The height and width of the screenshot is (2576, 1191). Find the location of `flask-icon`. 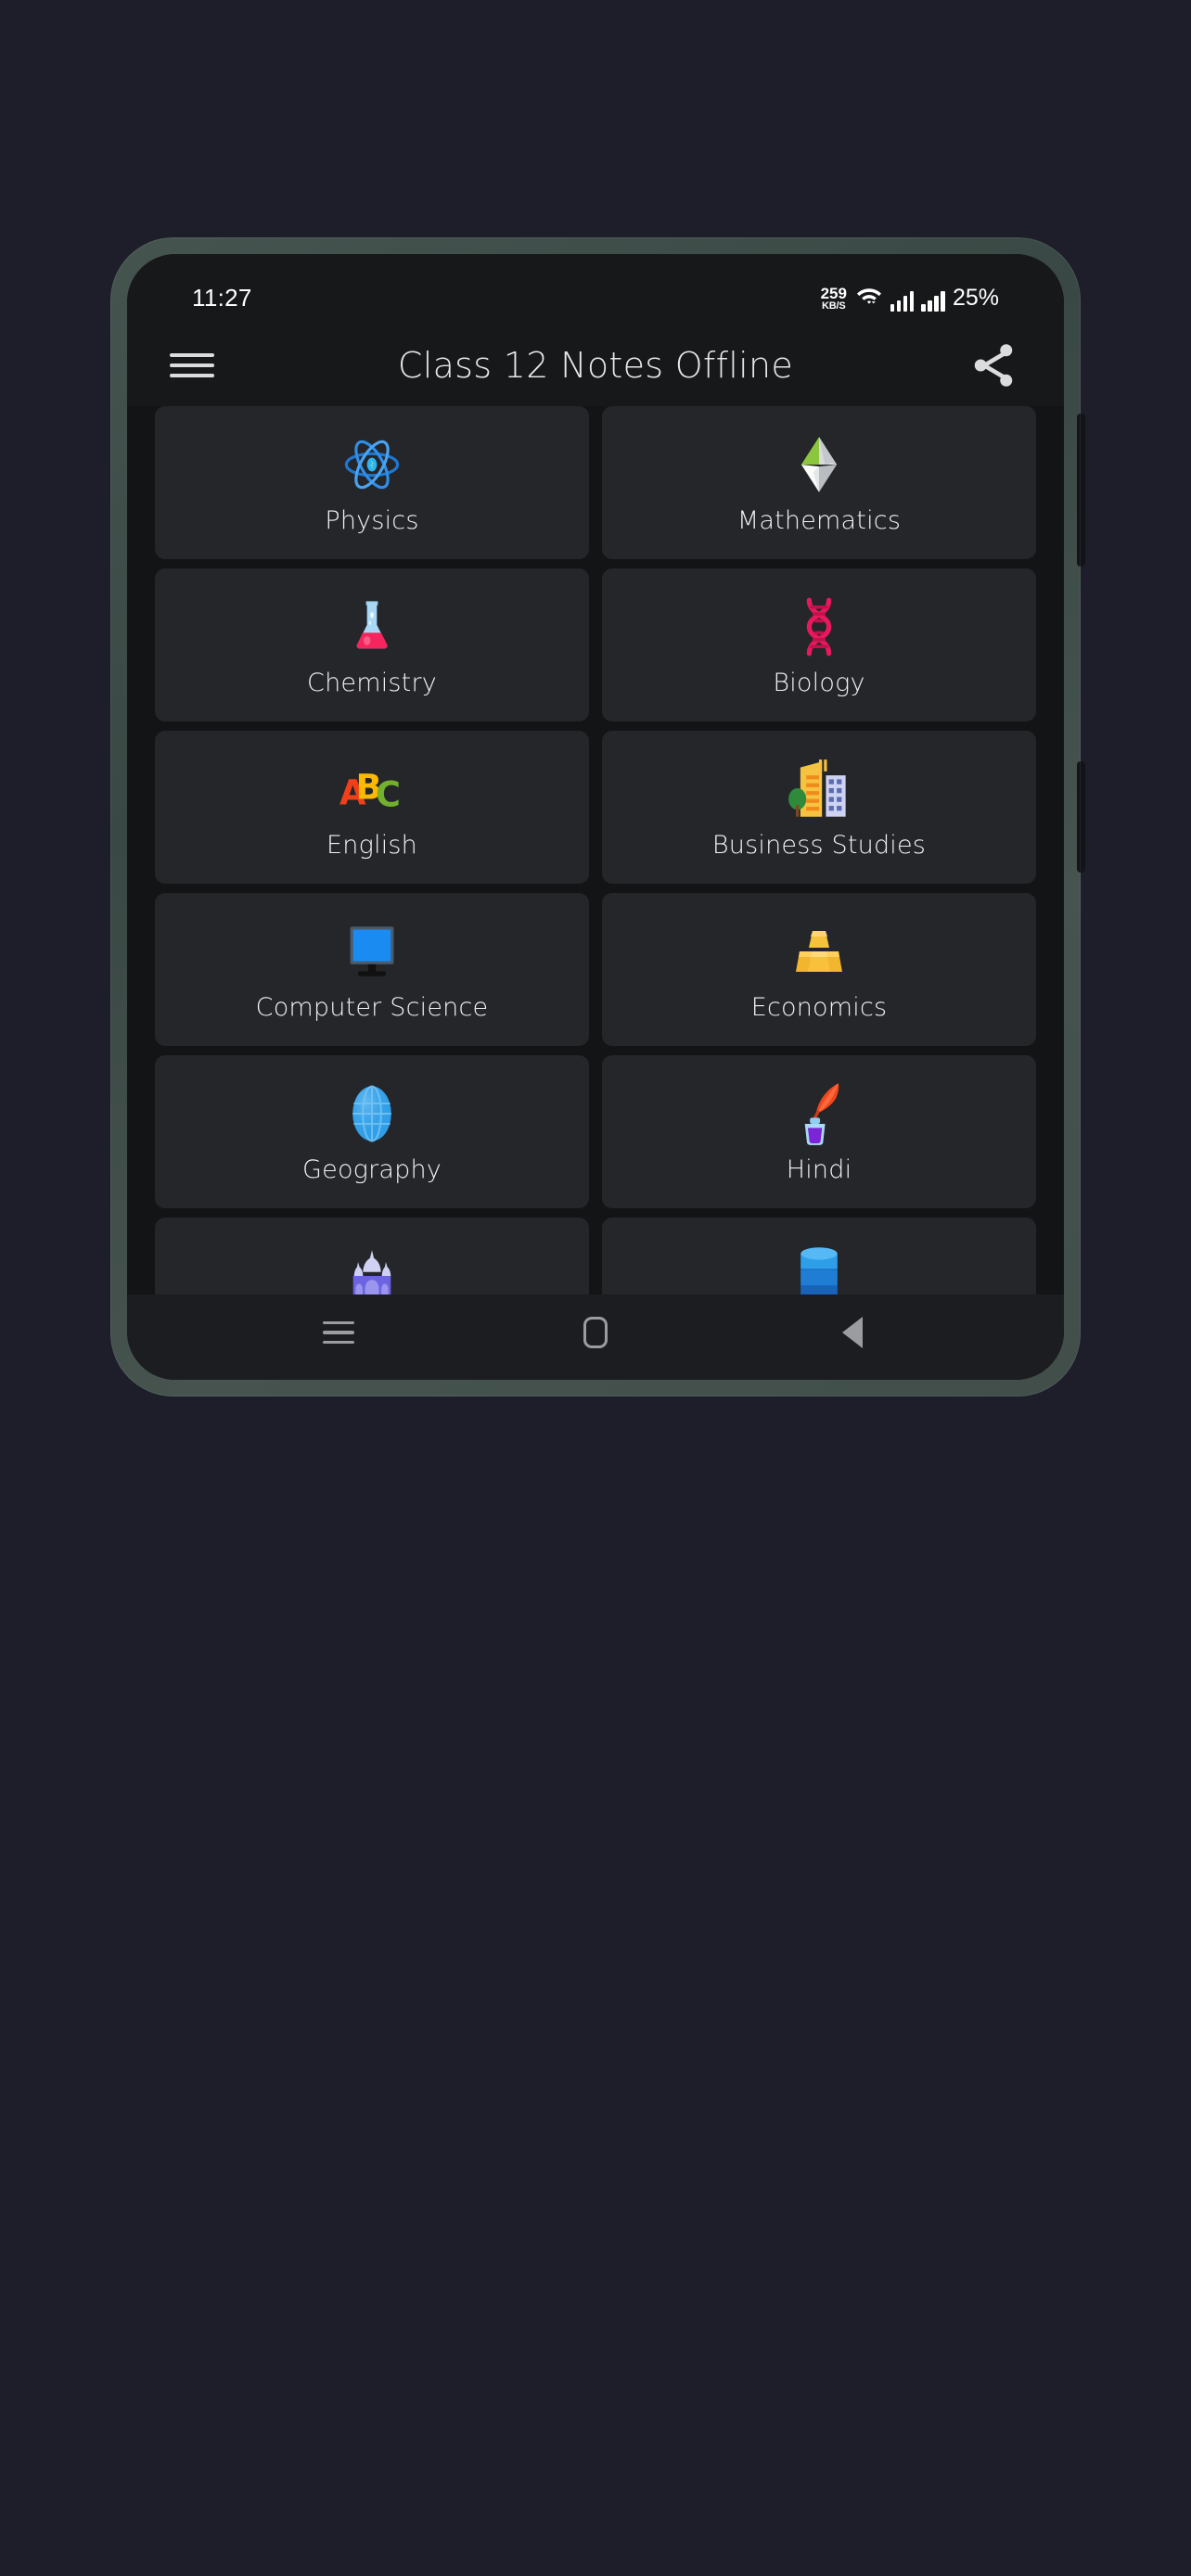

flask-icon is located at coordinates (372, 627).